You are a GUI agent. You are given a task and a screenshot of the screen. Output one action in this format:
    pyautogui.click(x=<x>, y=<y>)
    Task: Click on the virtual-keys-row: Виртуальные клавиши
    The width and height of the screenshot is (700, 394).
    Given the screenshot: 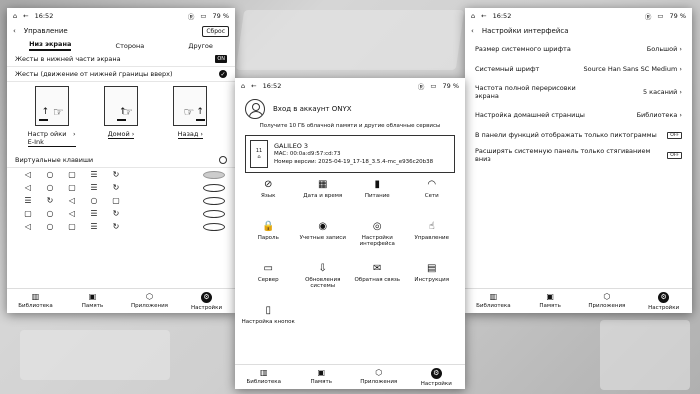 What is the action you would take?
    pyautogui.click(x=121, y=160)
    